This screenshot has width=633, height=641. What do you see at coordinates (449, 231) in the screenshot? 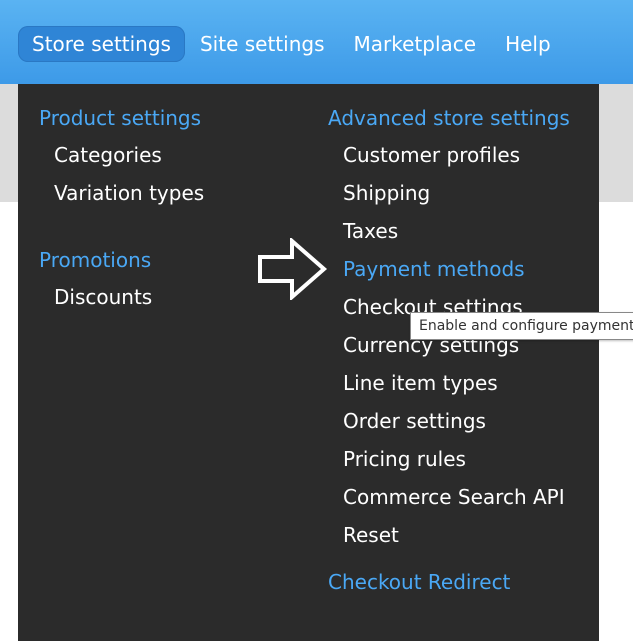
I see `menu-item-taxes: Taxes` at bounding box center [449, 231].